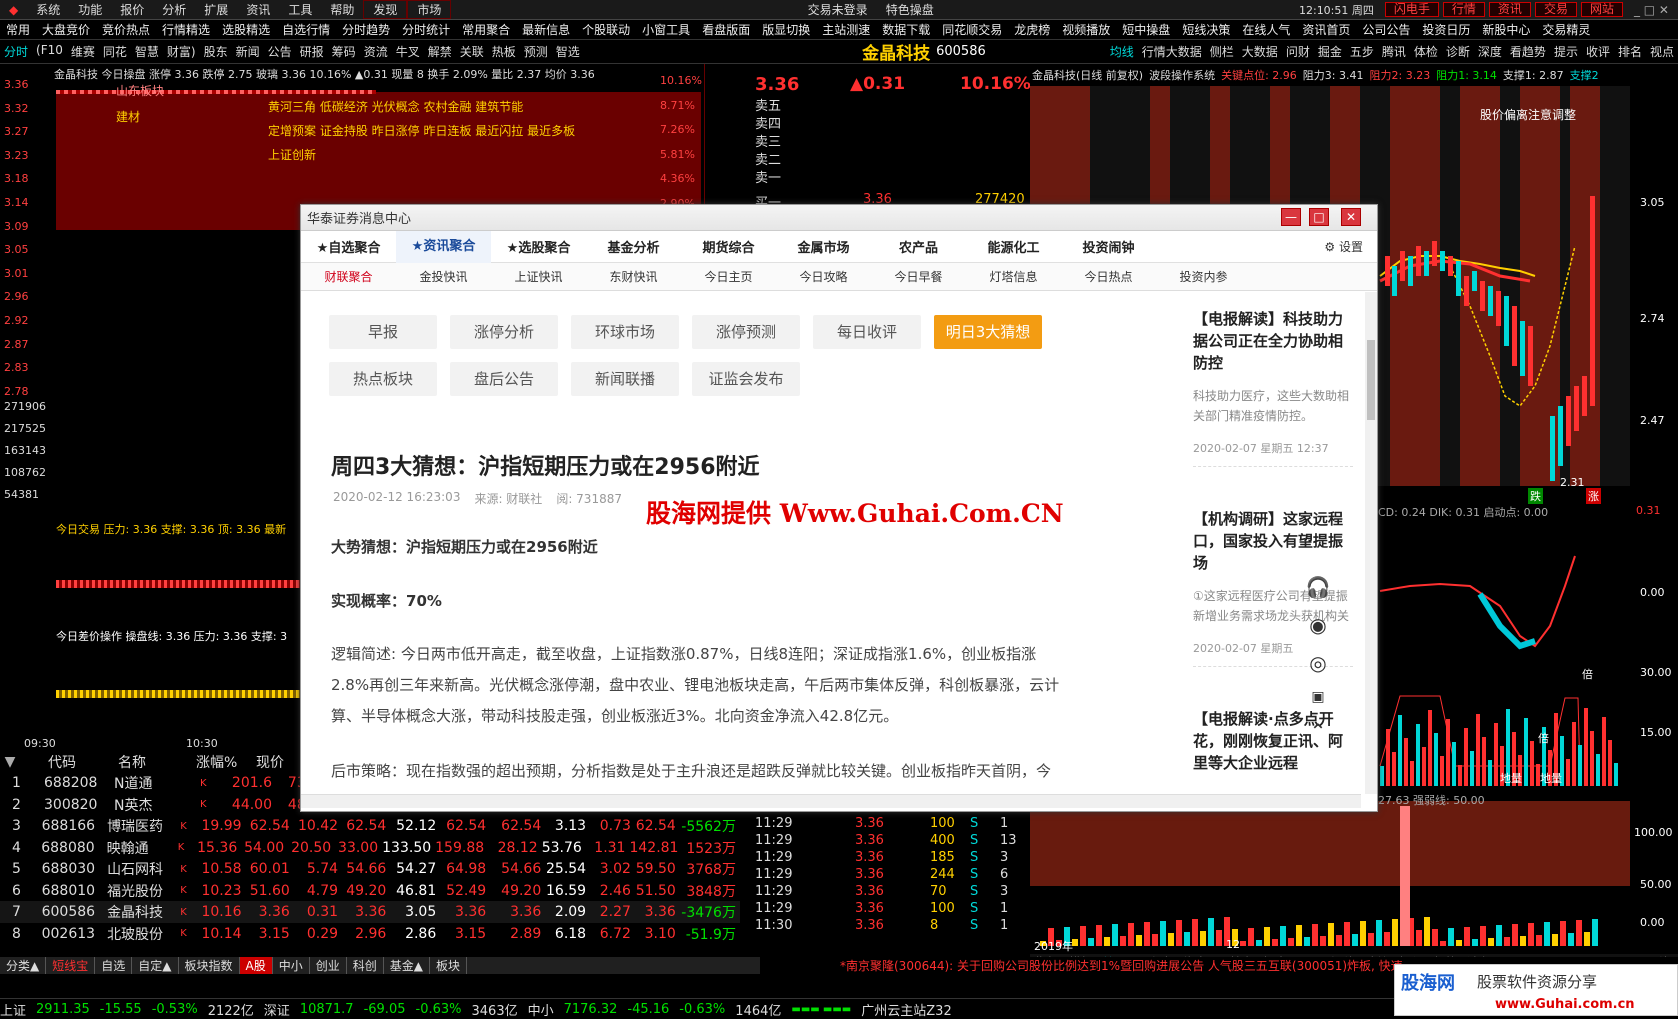 The image size is (1678, 1019). Describe the element at coordinates (504, 332) in the screenshot. I see `category-pill-1: 涨停分析` at that location.